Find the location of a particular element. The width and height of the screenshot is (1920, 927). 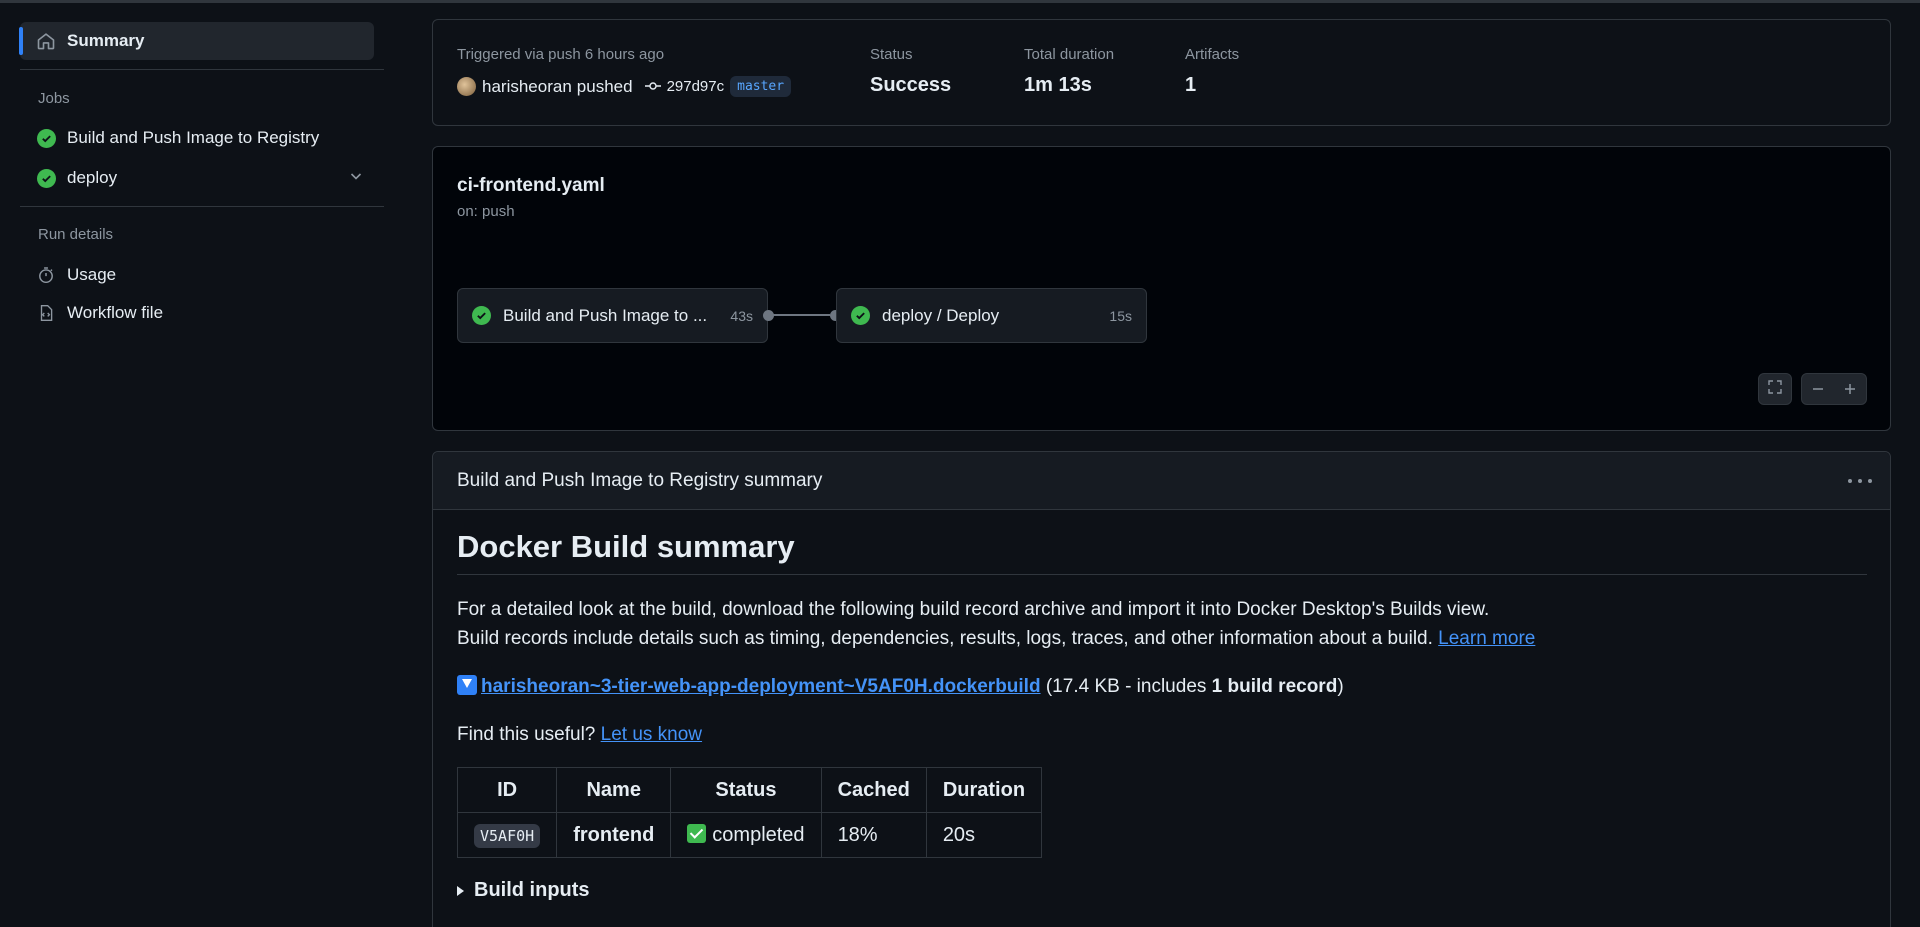

archive-size-suffix: ) is located at coordinates (1340, 686).